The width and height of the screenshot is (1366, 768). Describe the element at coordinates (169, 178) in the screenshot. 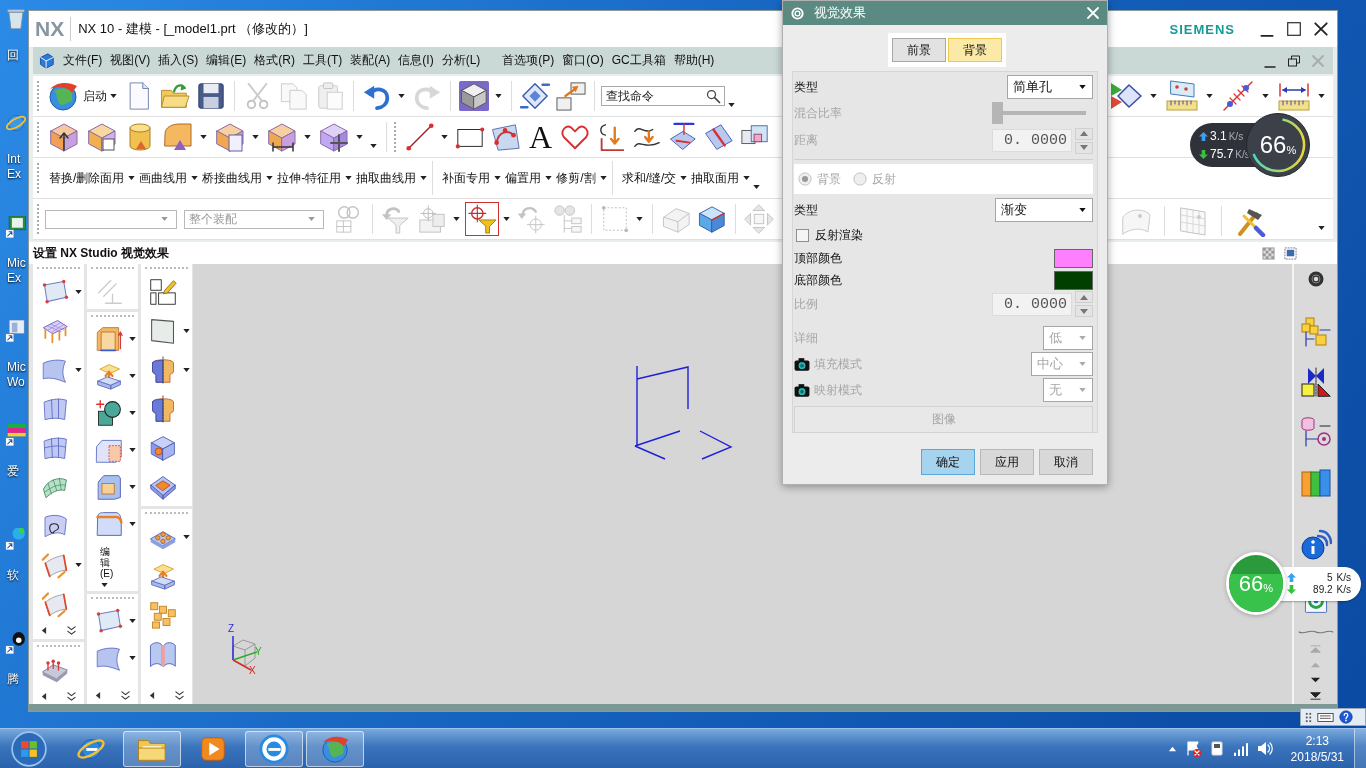

I see `toolbar-menu-button: 画曲线用` at that location.